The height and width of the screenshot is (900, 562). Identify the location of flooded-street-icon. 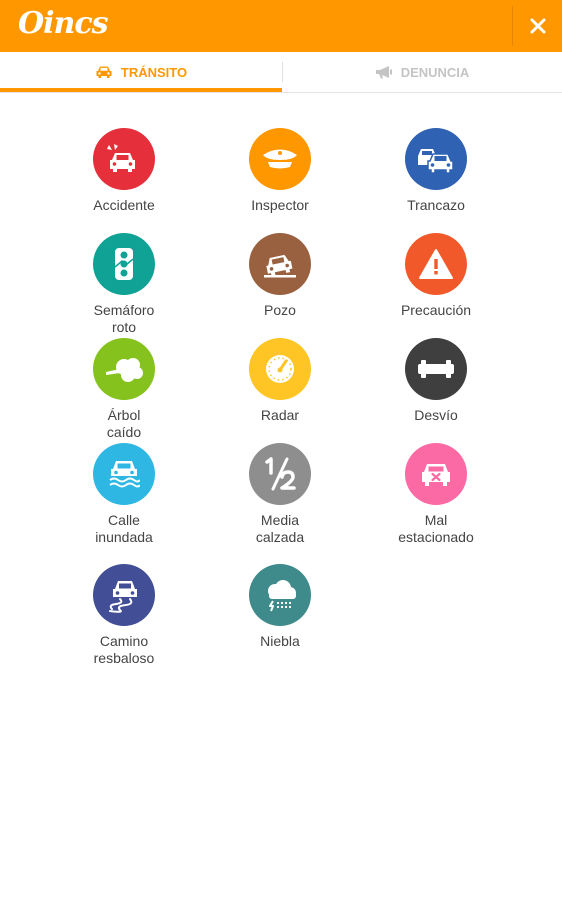
(124, 474).